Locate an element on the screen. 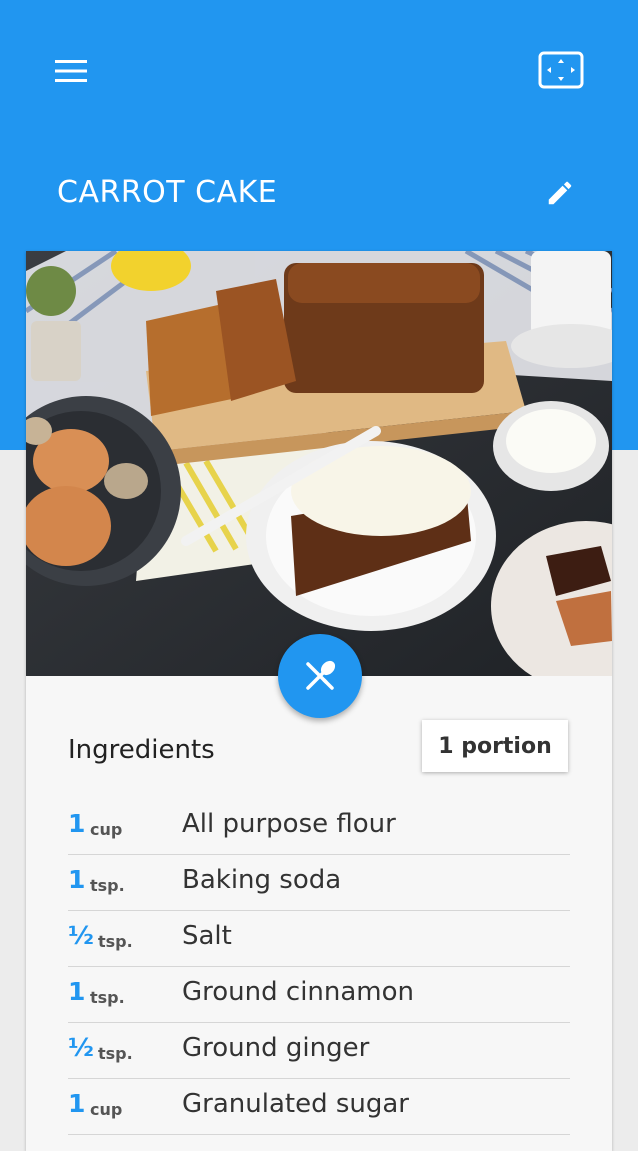  ingredients-heading: Ingredients is located at coordinates (141, 750).